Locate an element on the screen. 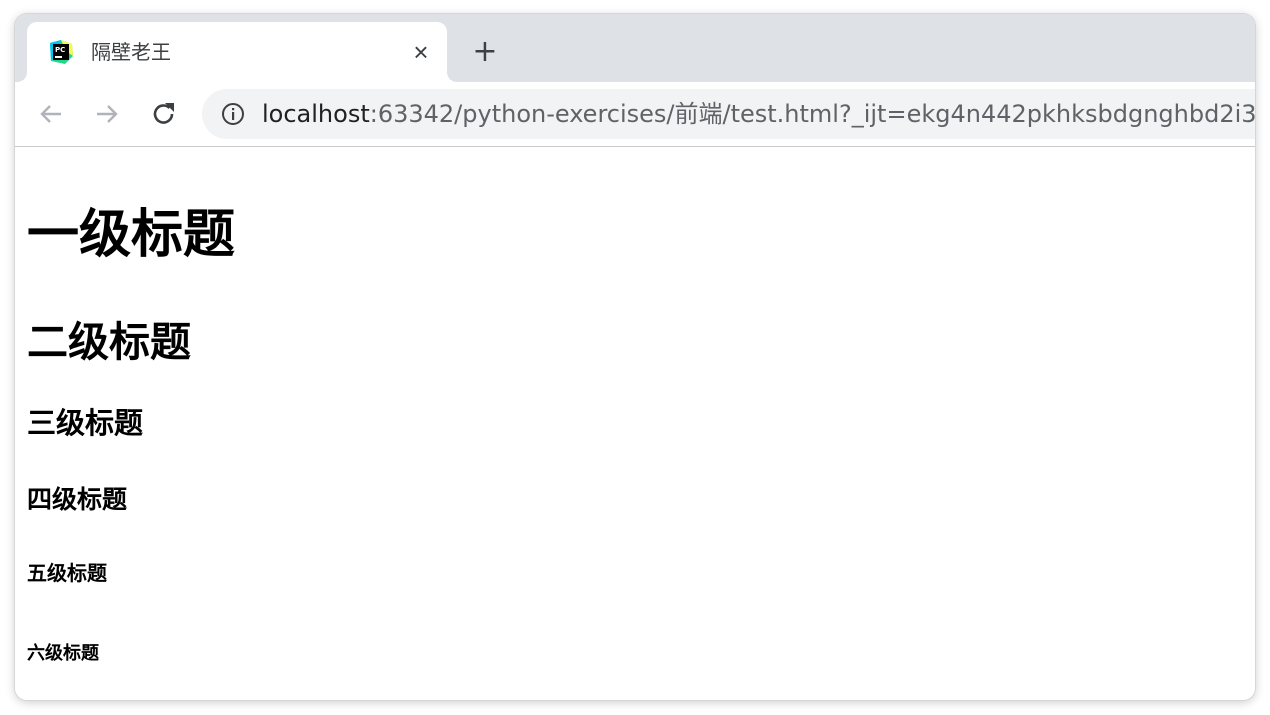  tab-strip: PC 隔壁老王 × + is located at coordinates (635, 48).